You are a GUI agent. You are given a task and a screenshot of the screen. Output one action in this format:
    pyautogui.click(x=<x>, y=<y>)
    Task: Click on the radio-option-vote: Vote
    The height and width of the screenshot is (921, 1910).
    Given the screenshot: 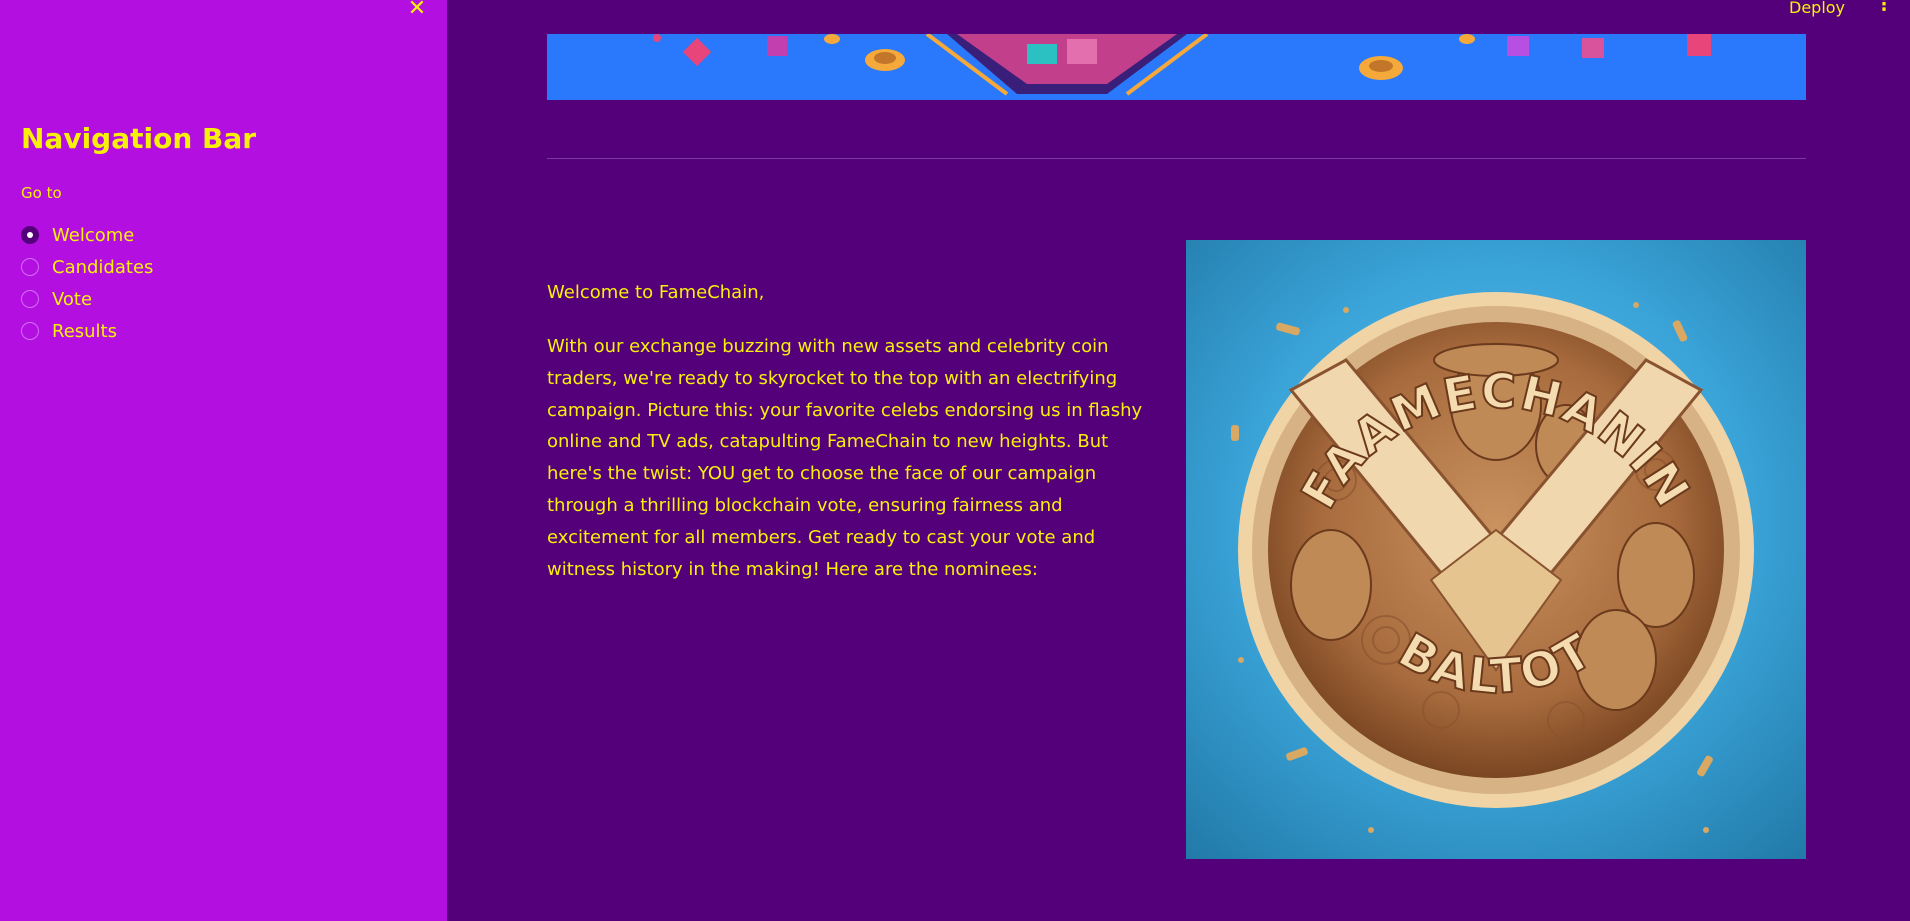 What is the action you would take?
    pyautogui.click(x=87, y=299)
    